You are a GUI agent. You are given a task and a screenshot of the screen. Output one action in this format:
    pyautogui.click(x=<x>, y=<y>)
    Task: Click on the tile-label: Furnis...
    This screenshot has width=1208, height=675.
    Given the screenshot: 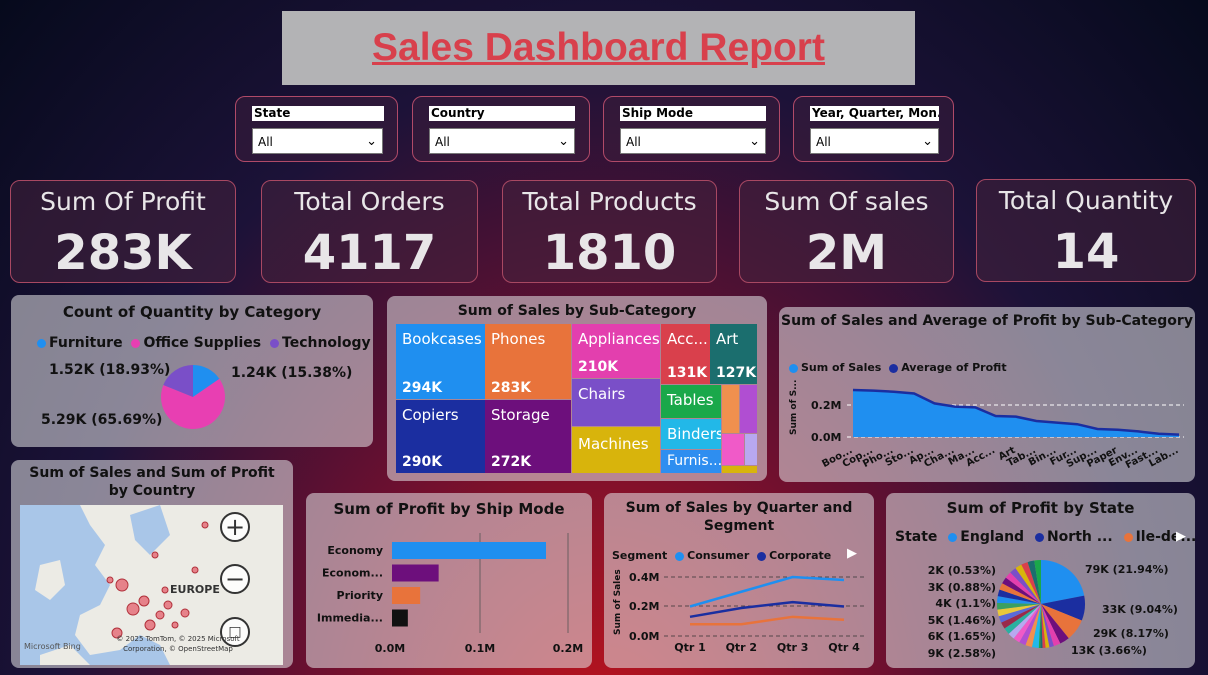 What is the action you would take?
    pyautogui.click(x=694, y=461)
    